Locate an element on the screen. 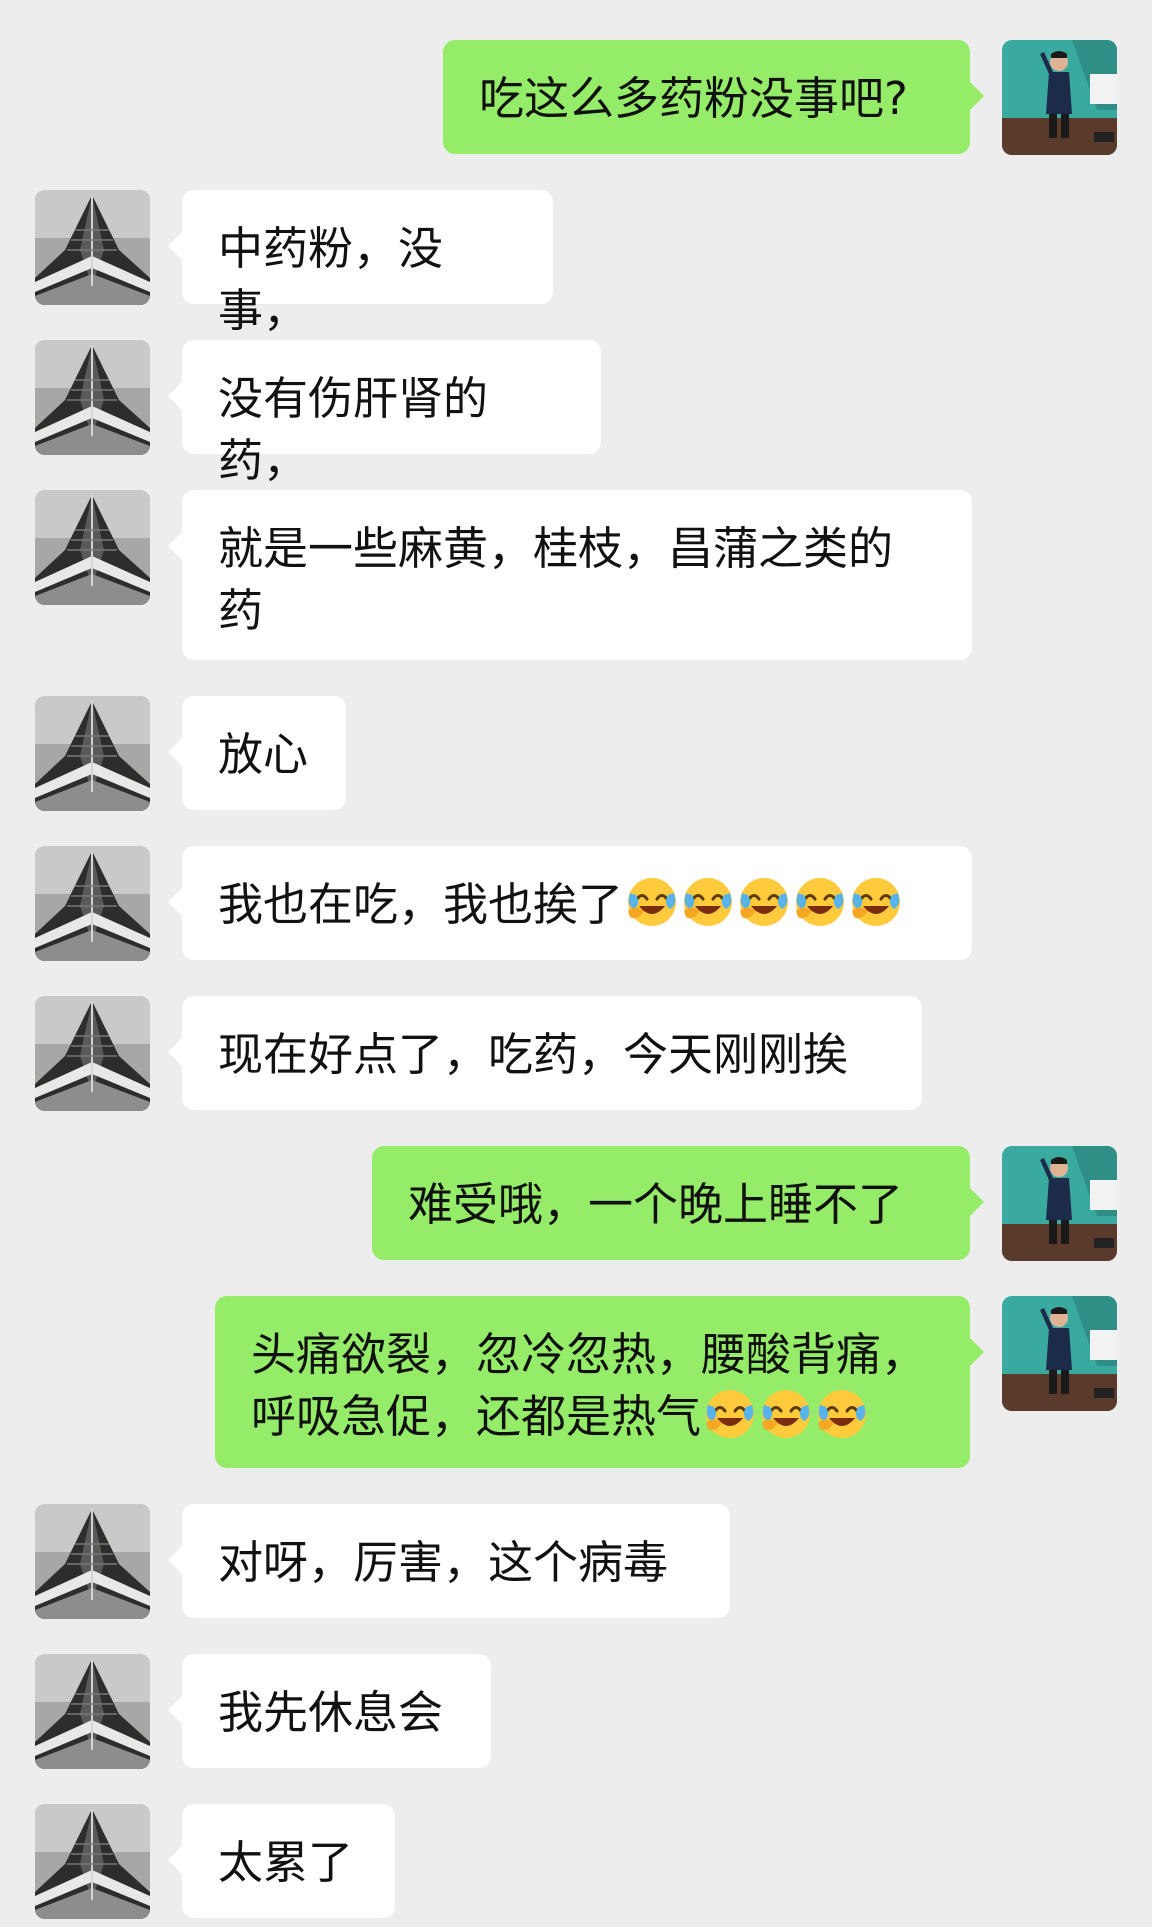 This screenshot has width=1152, height=1927. message-text: 我也在吃，我也挨了 is located at coordinates (421, 904).